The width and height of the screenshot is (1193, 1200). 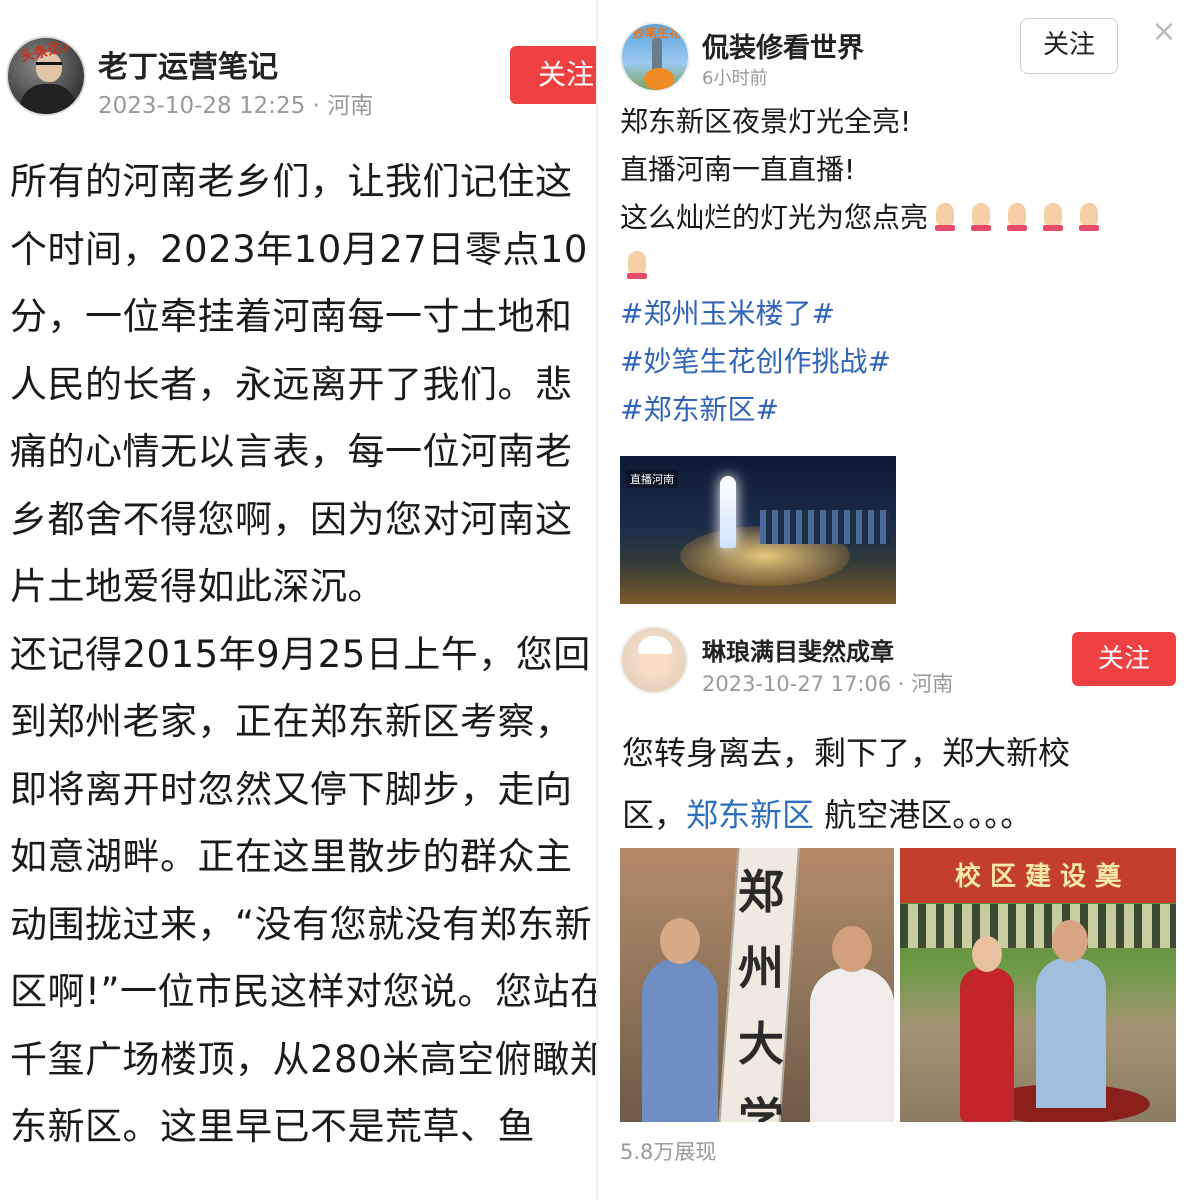 I want to click on author-avatar, so click(x=654, y=660).